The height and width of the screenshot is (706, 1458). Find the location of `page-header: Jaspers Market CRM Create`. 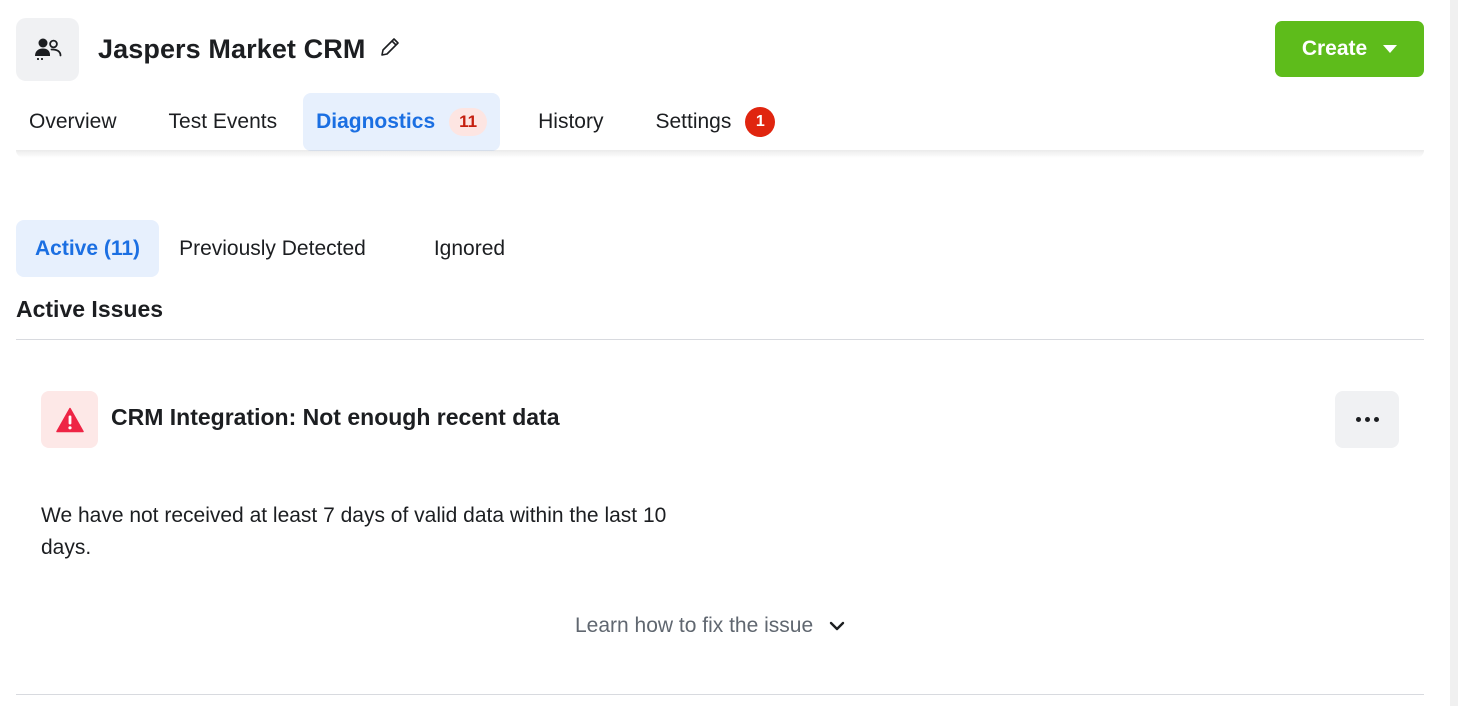

page-header: Jaspers Market CRM Create is located at coordinates (720, 49).